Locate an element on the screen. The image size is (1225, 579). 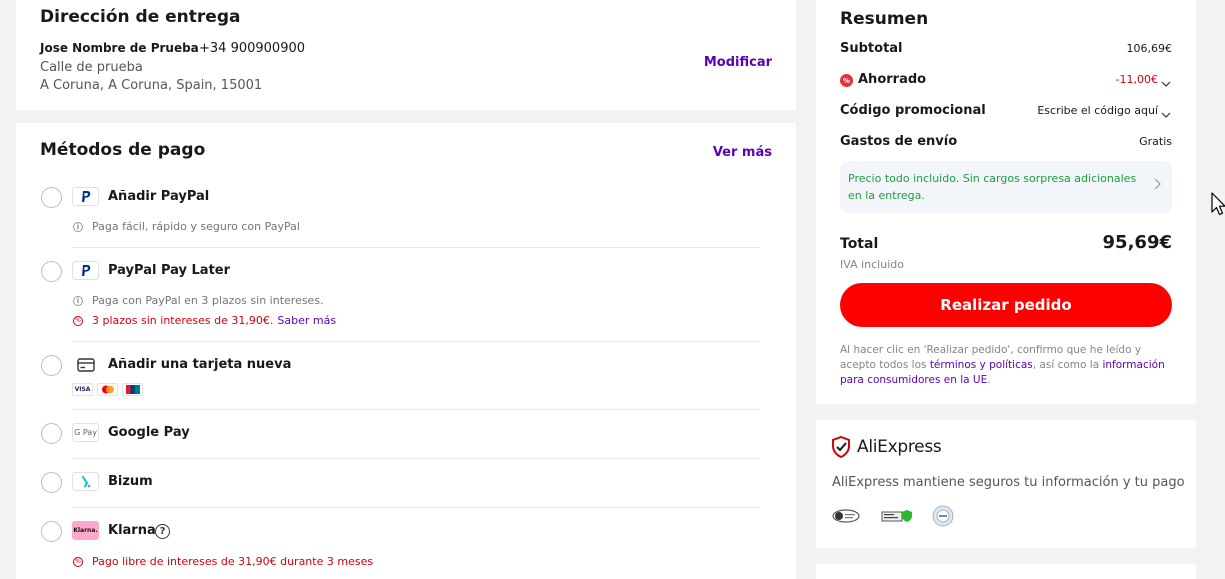
shipping-value: Gratis is located at coordinates (1155, 141).